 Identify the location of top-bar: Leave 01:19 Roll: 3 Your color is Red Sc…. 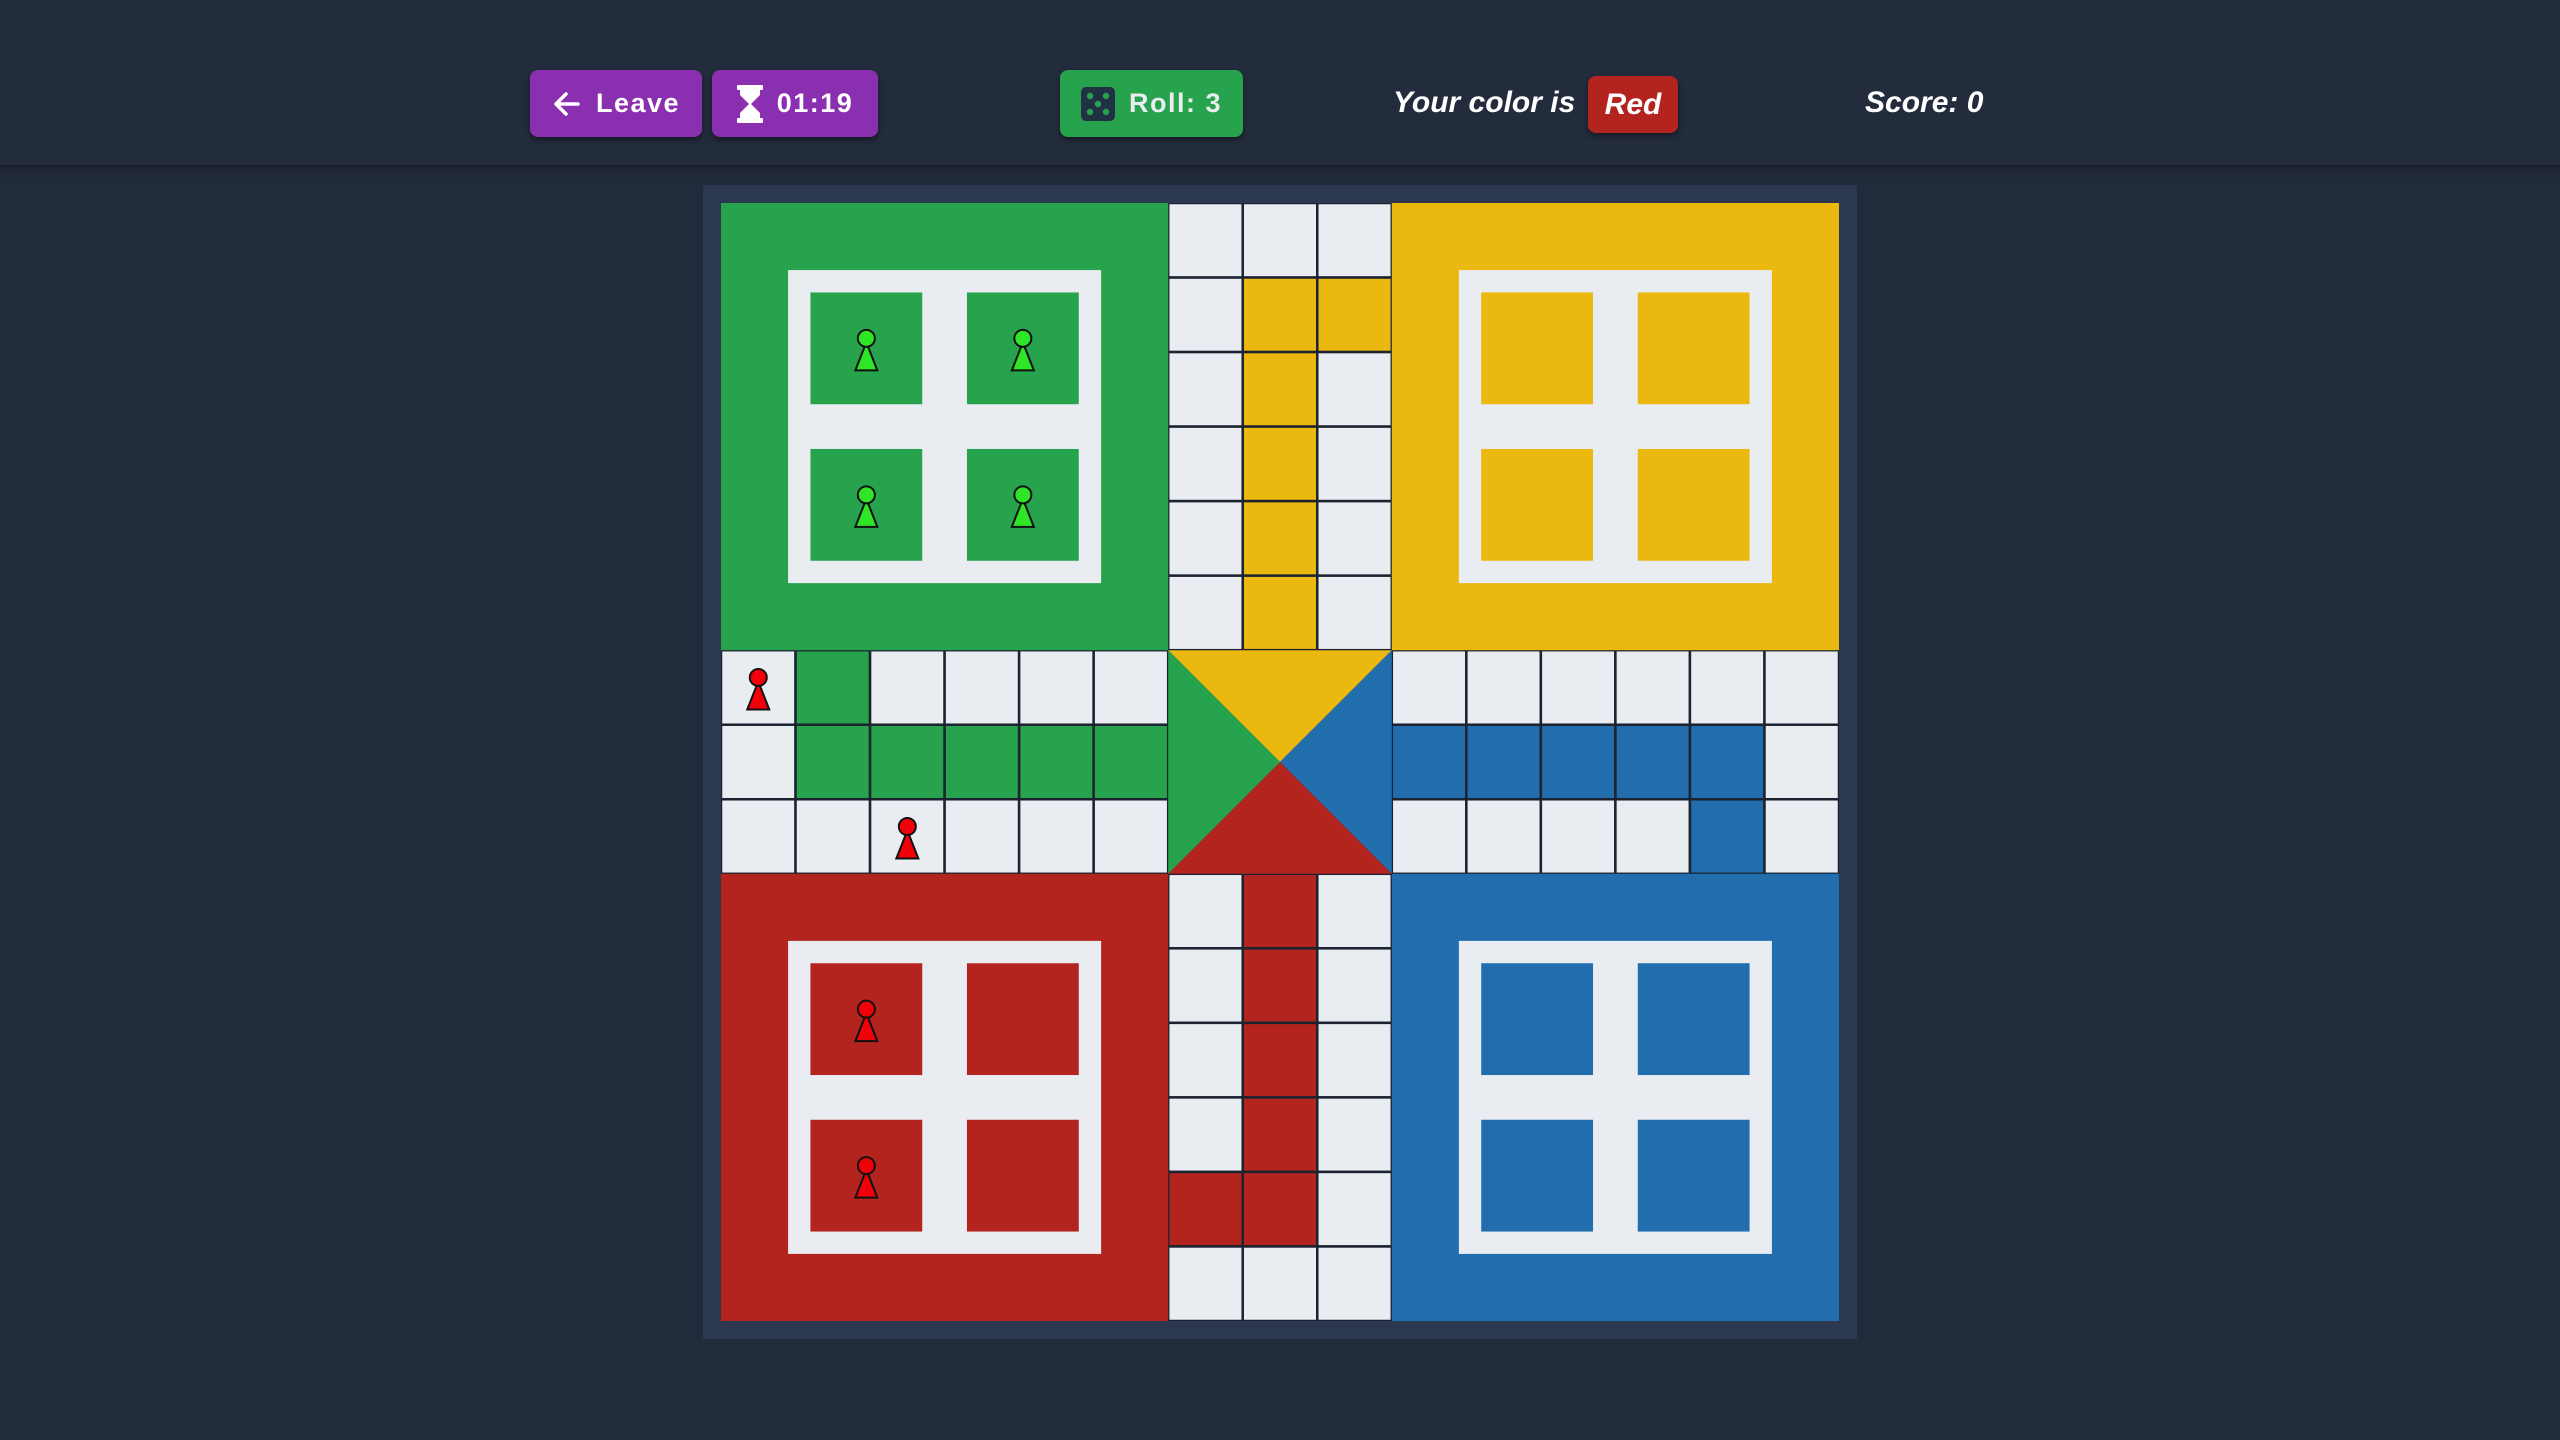
(1280, 82).